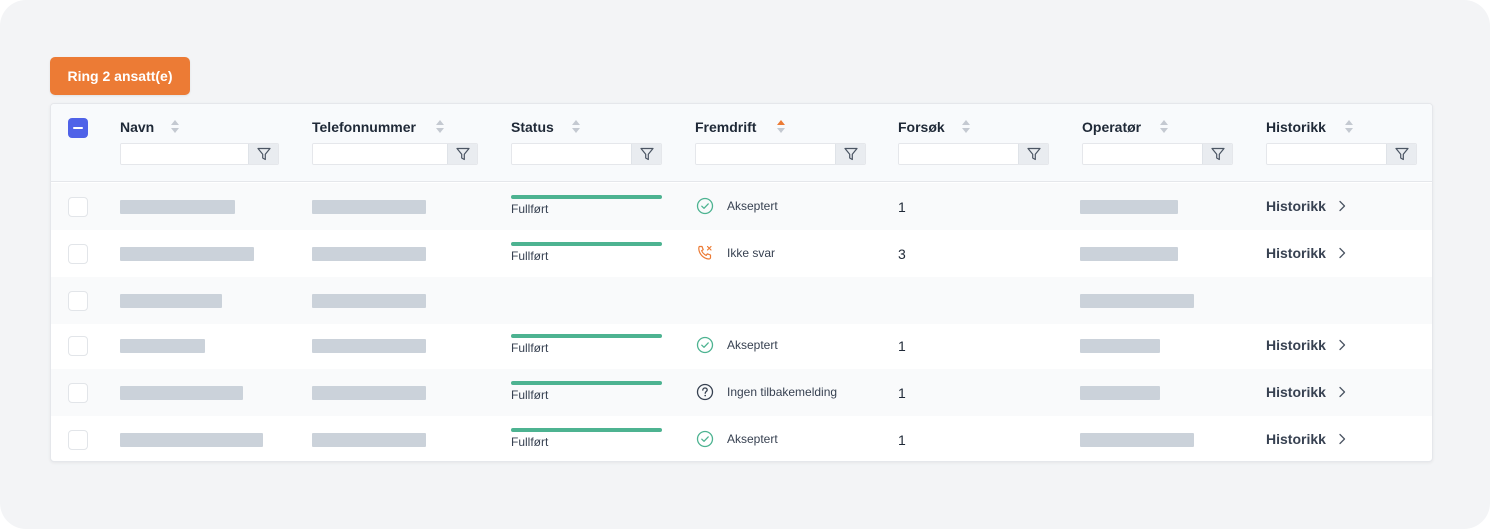 The height and width of the screenshot is (529, 1490). I want to click on filter-input-status, so click(571, 154).